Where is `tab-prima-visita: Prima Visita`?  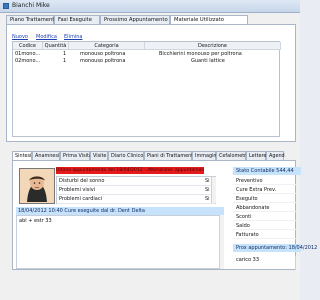
tab-prima-visita: Prima Visita is located at coordinates (76, 155).